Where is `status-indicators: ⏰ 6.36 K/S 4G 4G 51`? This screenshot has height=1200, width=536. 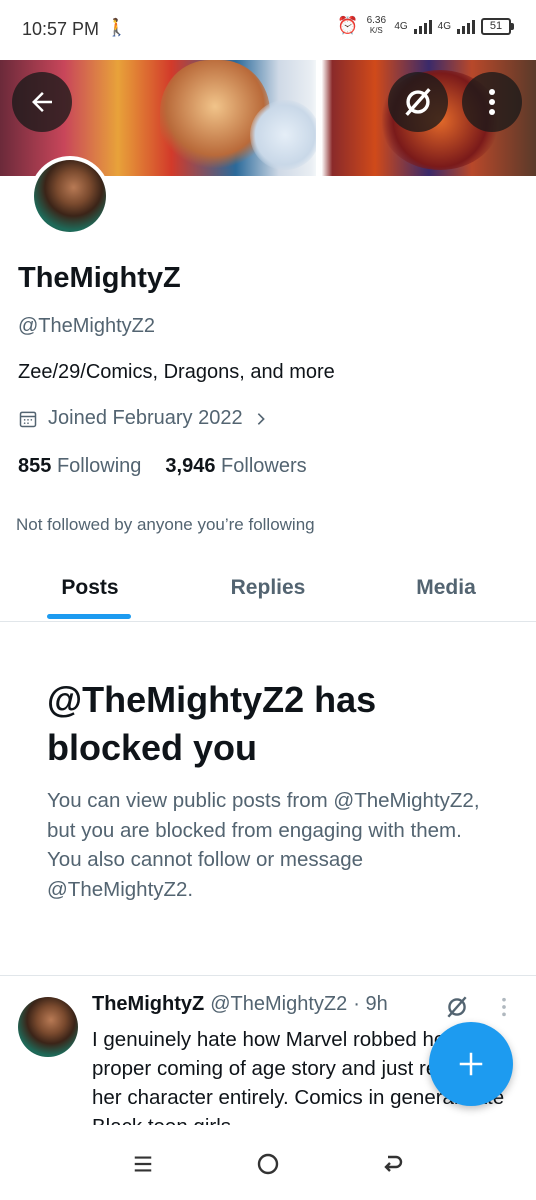 status-indicators: ⏰ 6.36 K/S 4G 4G 51 is located at coordinates (425, 26).